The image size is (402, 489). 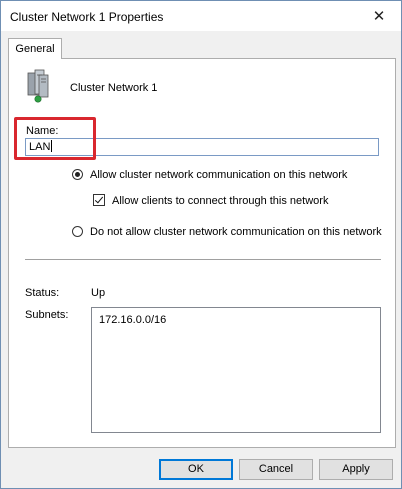 What do you see at coordinates (52, 146) in the screenshot?
I see `text-caret` at bounding box center [52, 146].